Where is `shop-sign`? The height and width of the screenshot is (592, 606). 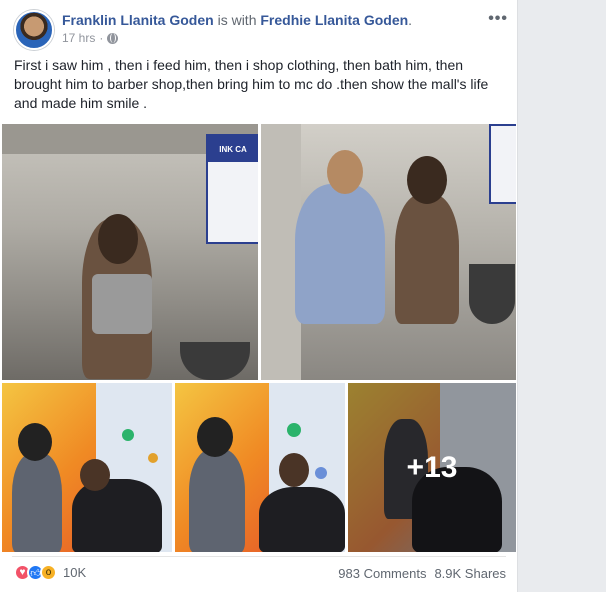 shop-sign is located at coordinates (502, 164).